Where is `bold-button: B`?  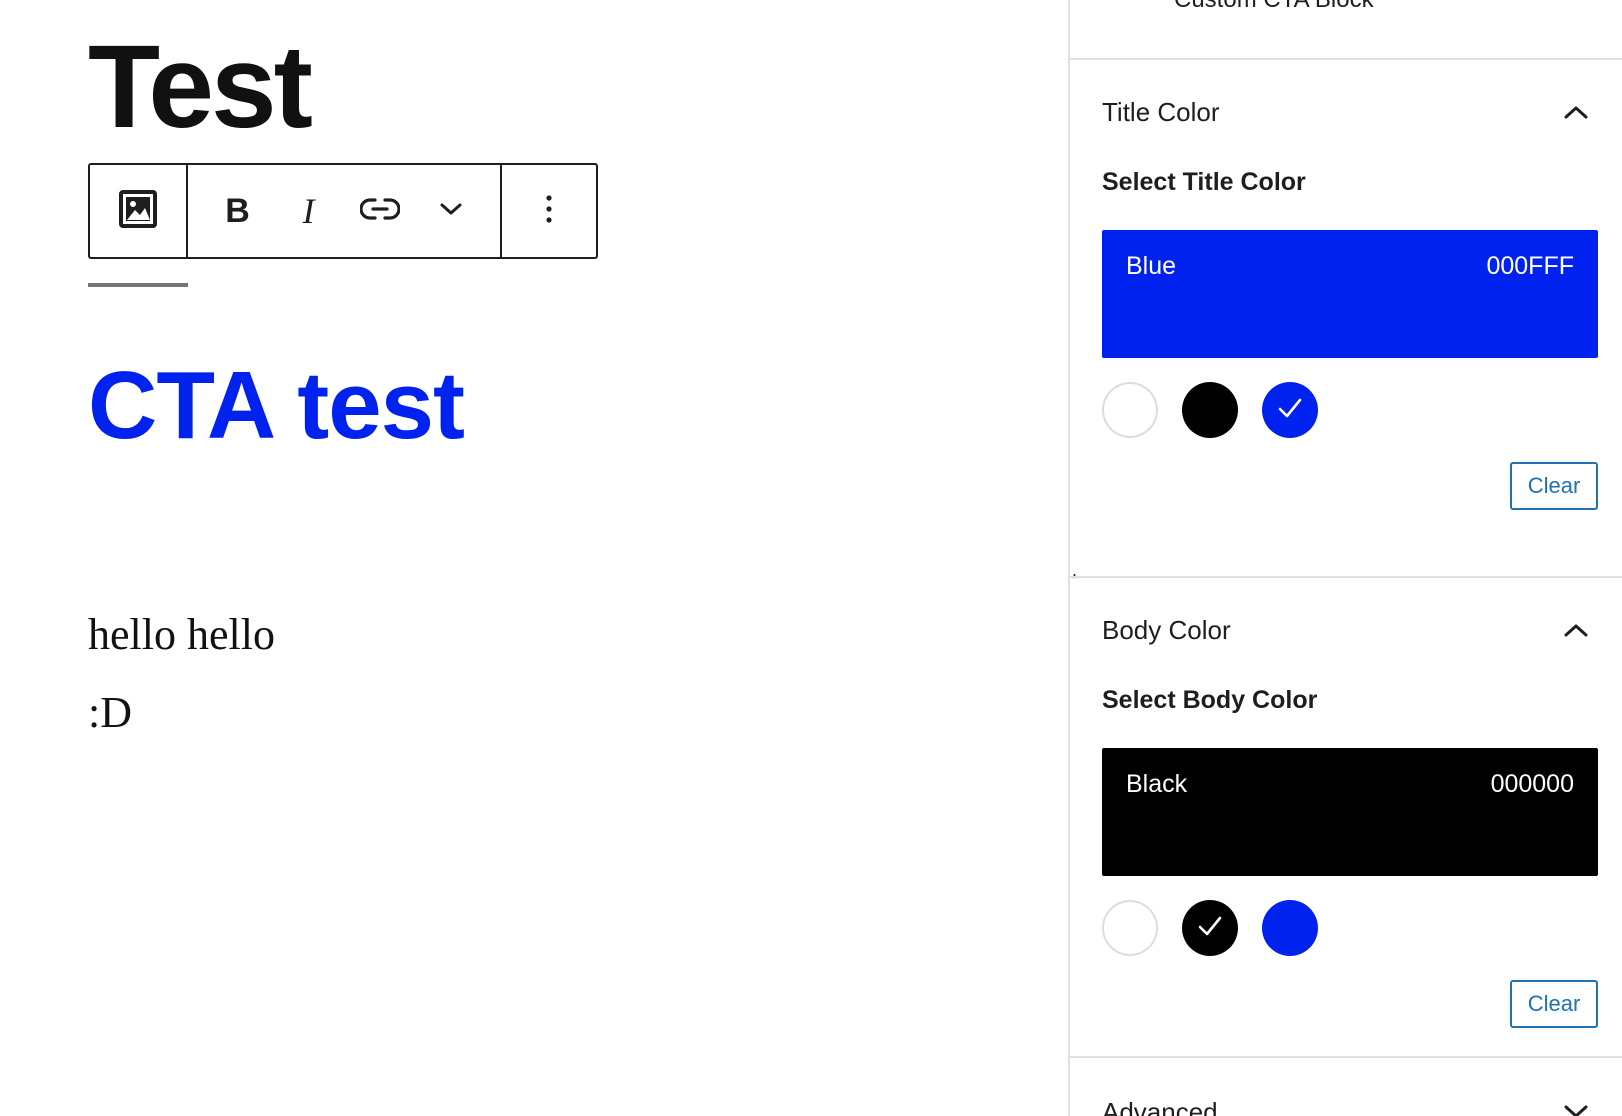 bold-button: B is located at coordinates (238, 211).